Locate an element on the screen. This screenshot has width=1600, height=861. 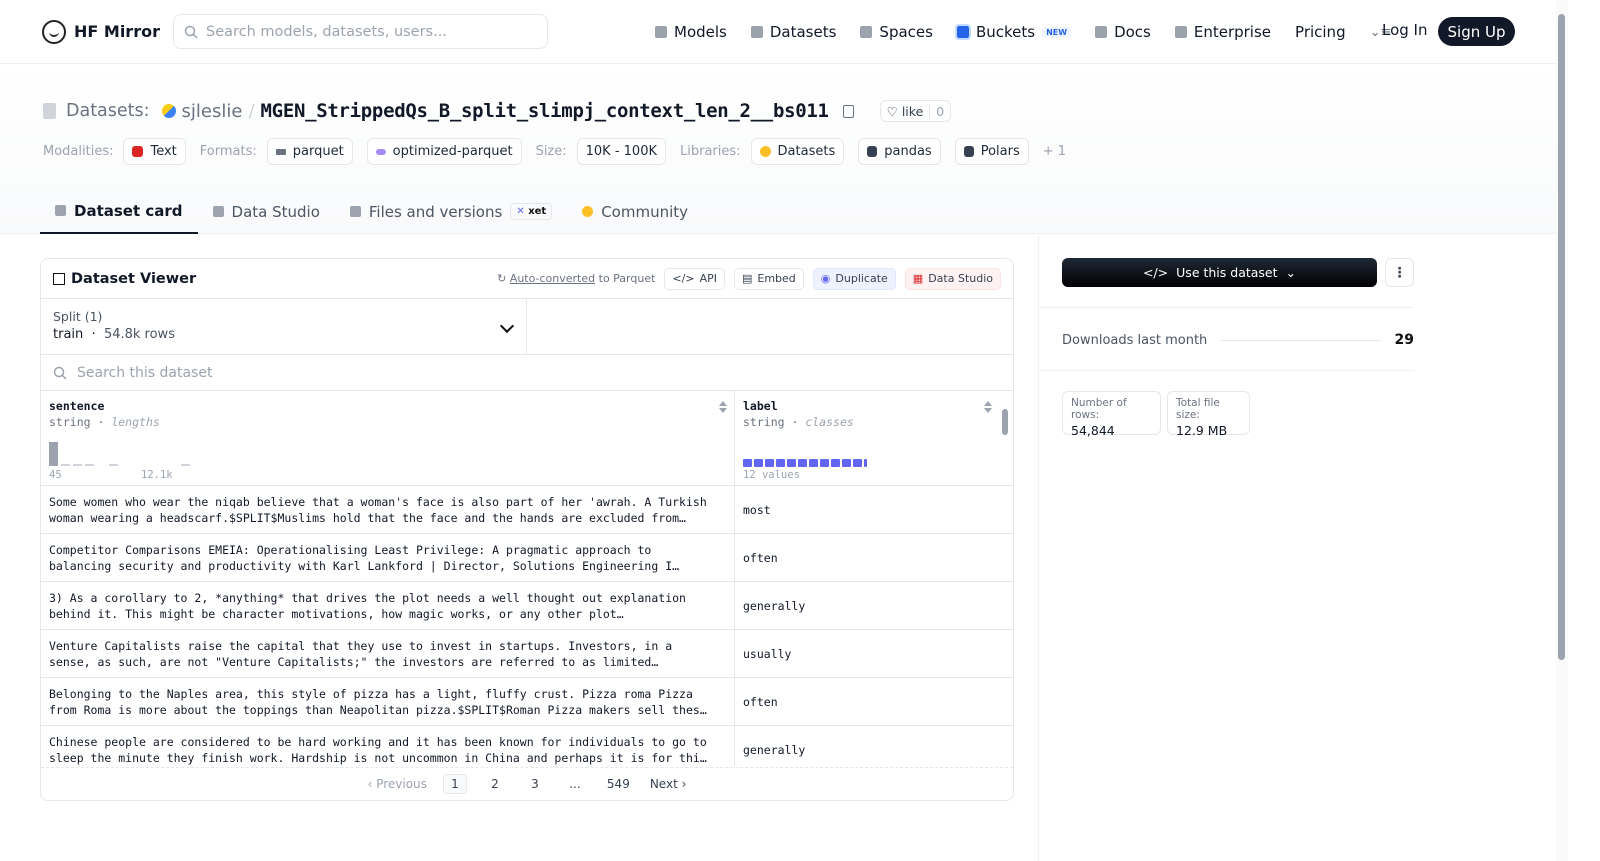
more-options-button: ⋮ is located at coordinates (1399, 272).